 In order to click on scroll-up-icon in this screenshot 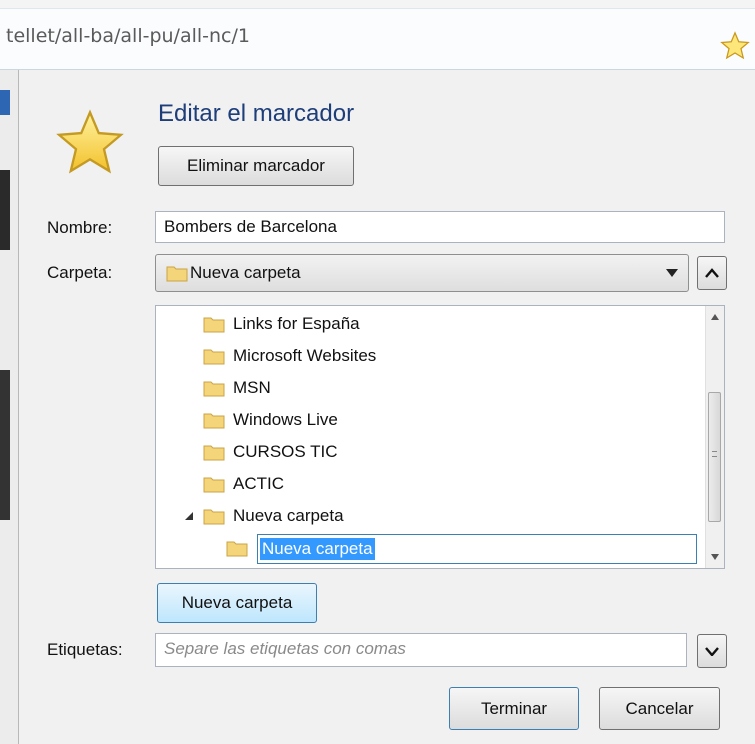, I will do `click(715, 317)`.